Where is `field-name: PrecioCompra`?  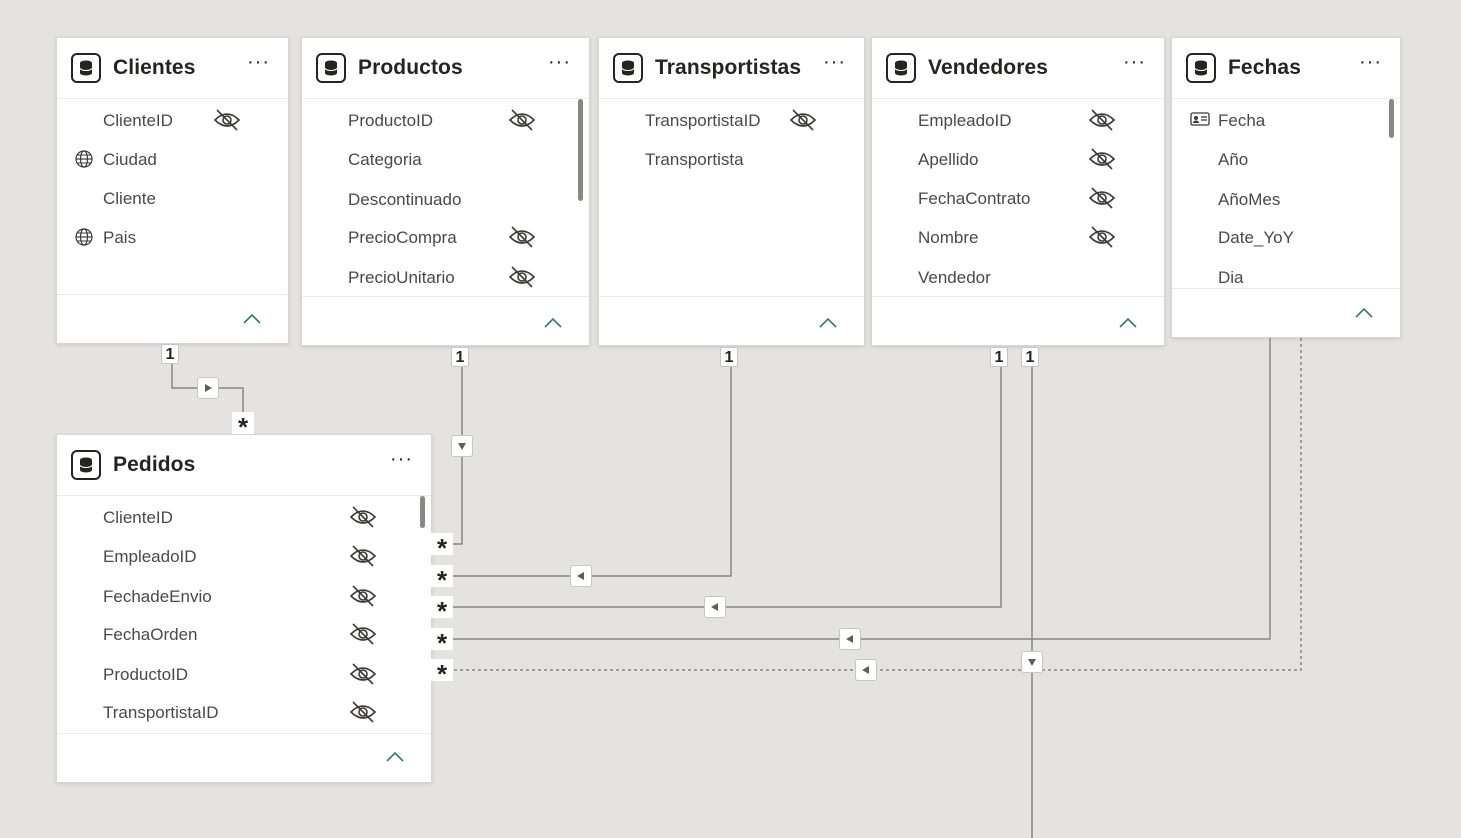
field-name: PrecioCompra is located at coordinates (402, 237).